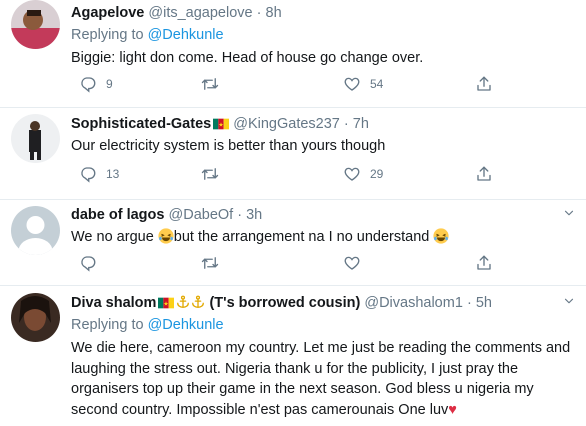 Image resolution: width=586 pixels, height=426 pixels. I want to click on tweet-text-part: but the arrangement na I no understand, so click(301, 237).